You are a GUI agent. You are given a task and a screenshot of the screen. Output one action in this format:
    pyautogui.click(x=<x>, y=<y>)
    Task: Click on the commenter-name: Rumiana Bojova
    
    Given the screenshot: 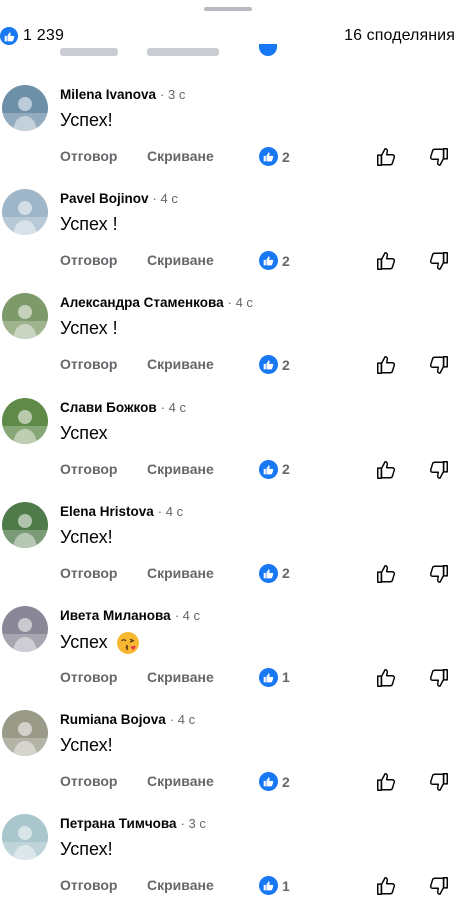 What is the action you would take?
    pyautogui.click(x=113, y=719)
    